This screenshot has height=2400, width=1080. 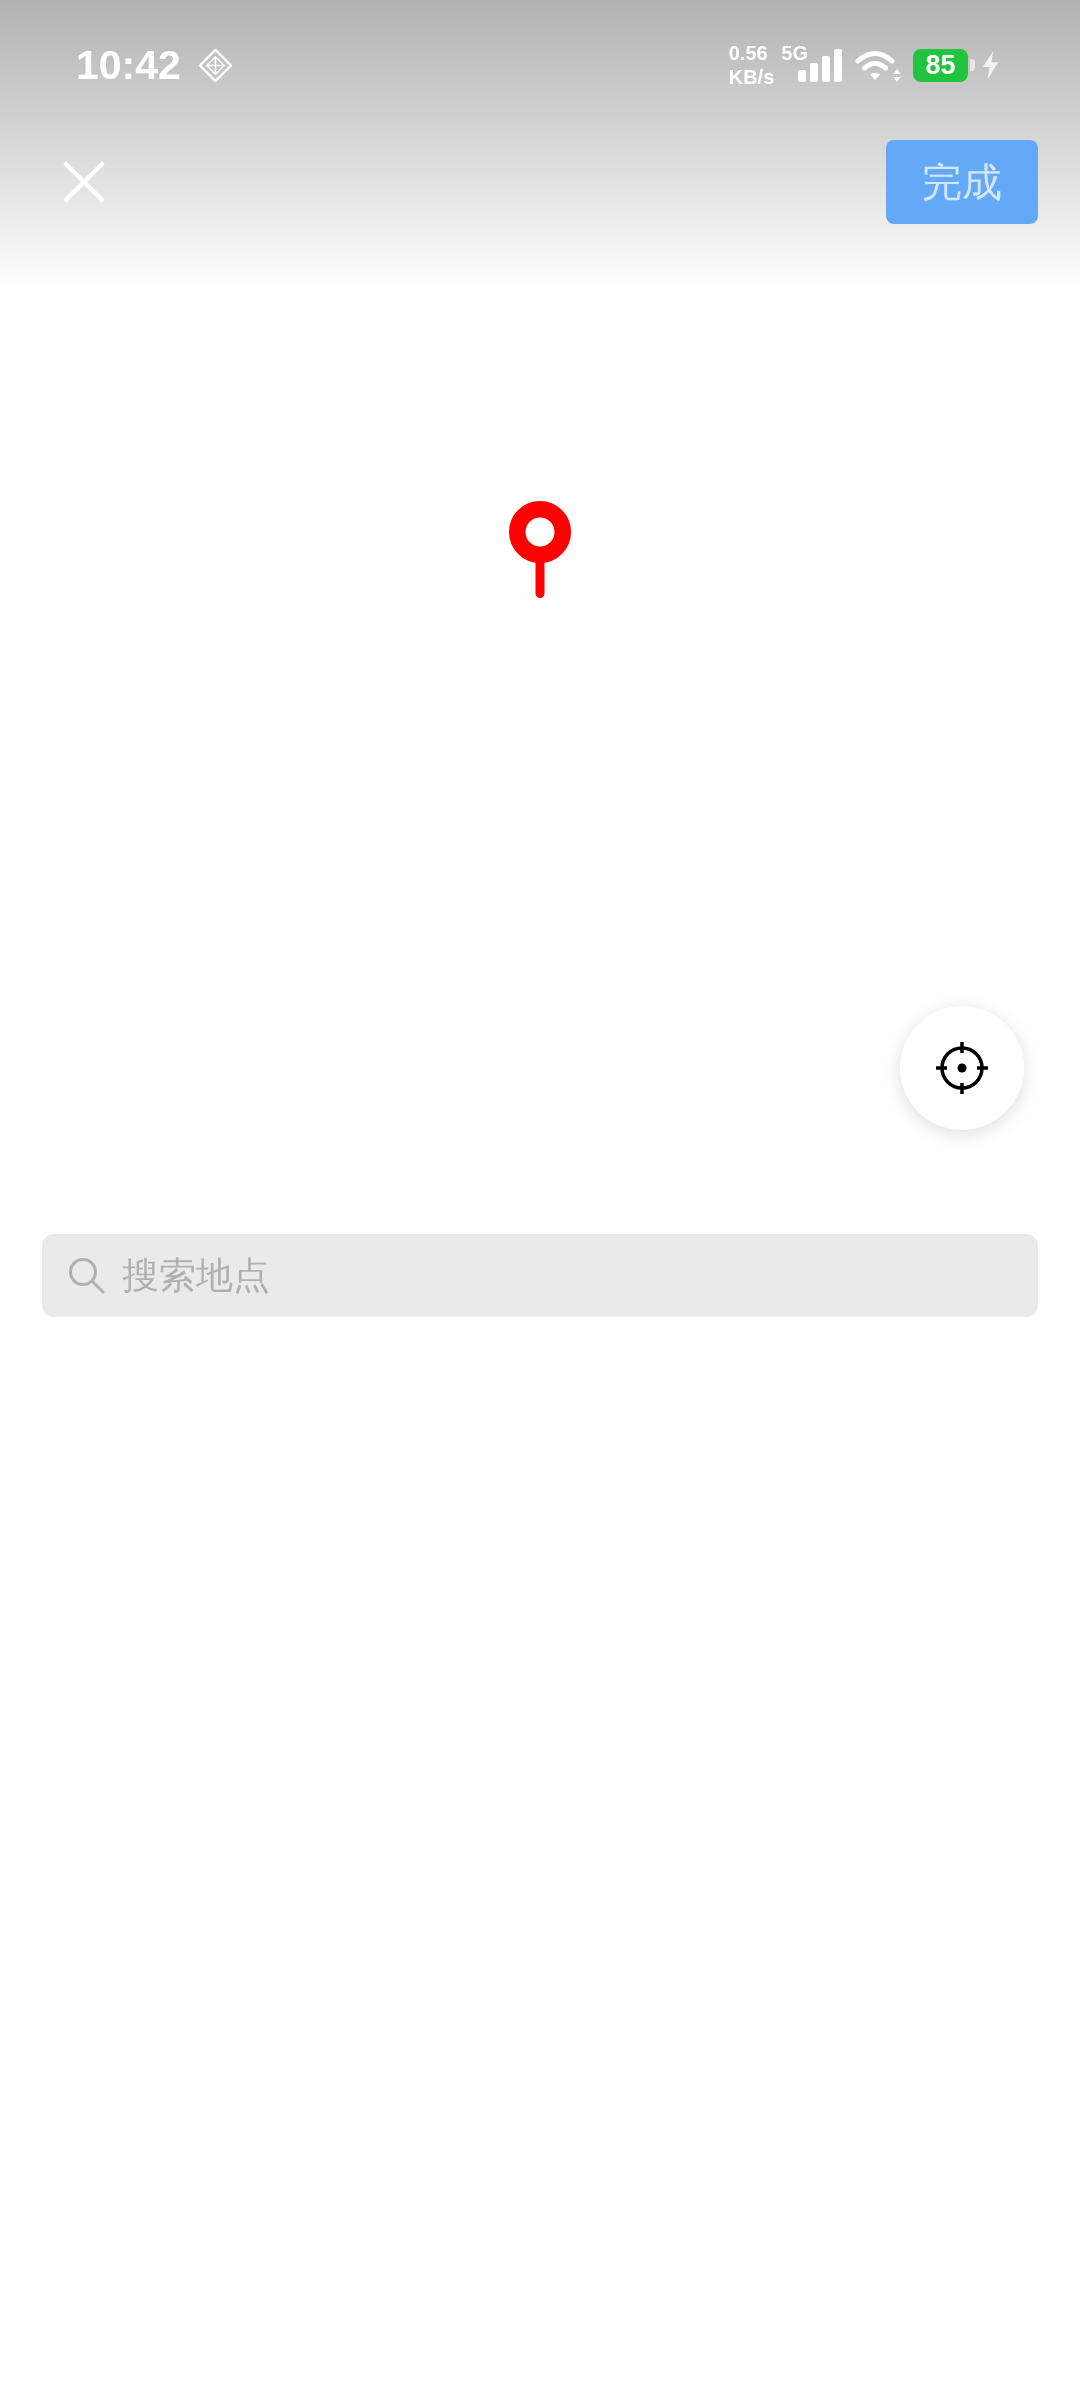 I want to click on battery-indicator: 85, so click(x=944, y=65).